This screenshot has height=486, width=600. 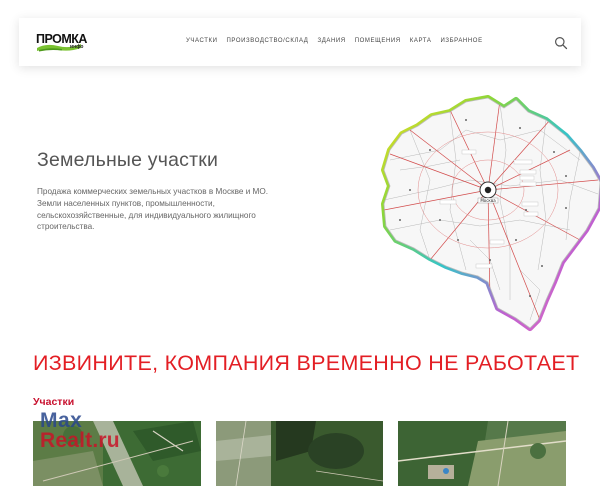 What do you see at coordinates (128, 160) in the screenshot?
I see `page-title: Земельные участки` at bounding box center [128, 160].